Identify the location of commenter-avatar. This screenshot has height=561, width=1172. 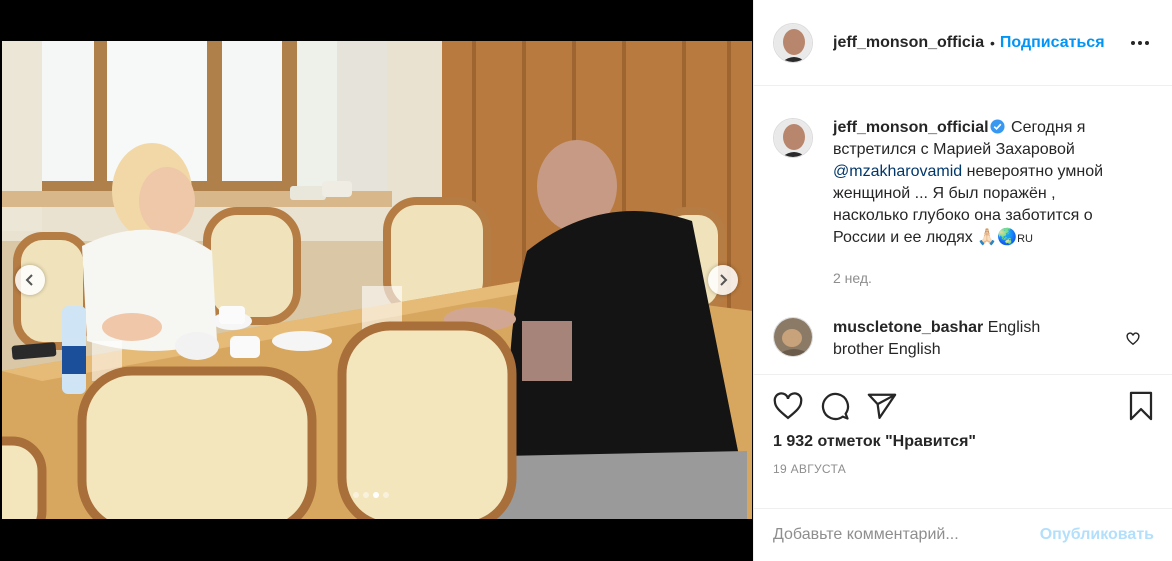
(793, 337).